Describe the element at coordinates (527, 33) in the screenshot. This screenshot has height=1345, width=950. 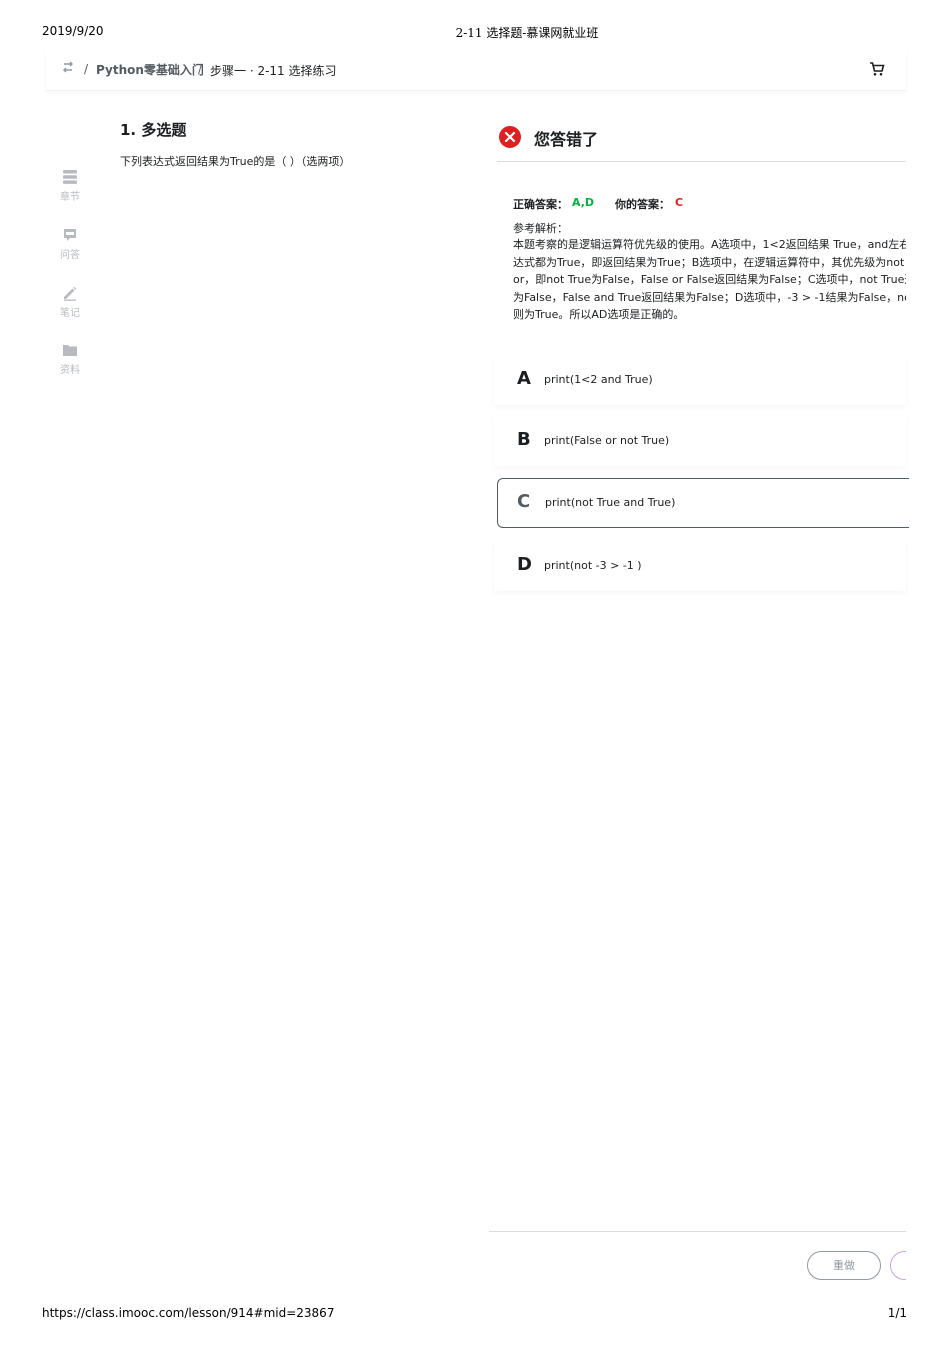
I see `print-title: 2-11 选择题-慕课网就业班` at that location.